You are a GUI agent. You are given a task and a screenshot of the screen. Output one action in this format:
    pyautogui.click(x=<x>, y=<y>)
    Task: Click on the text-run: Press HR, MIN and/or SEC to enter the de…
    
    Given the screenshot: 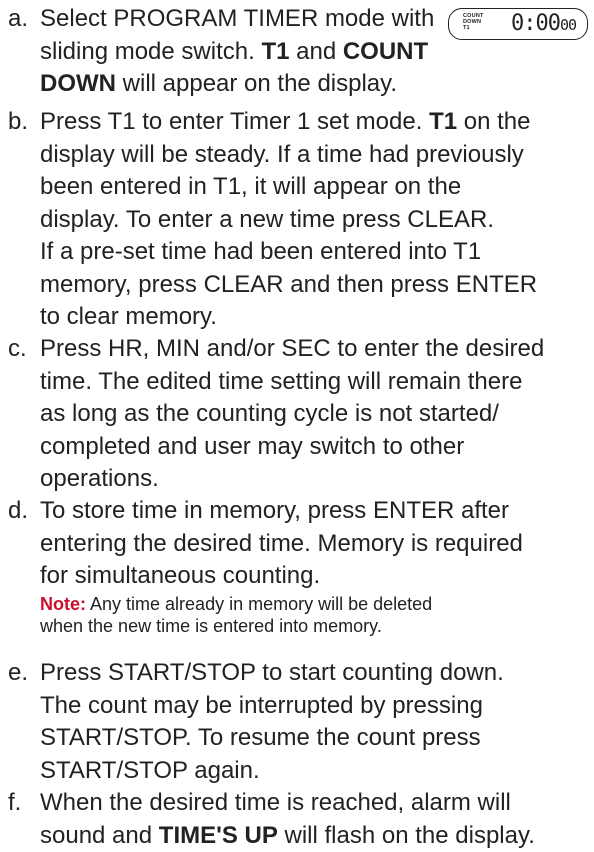 What is the action you would take?
    pyautogui.click(x=292, y=348)
    